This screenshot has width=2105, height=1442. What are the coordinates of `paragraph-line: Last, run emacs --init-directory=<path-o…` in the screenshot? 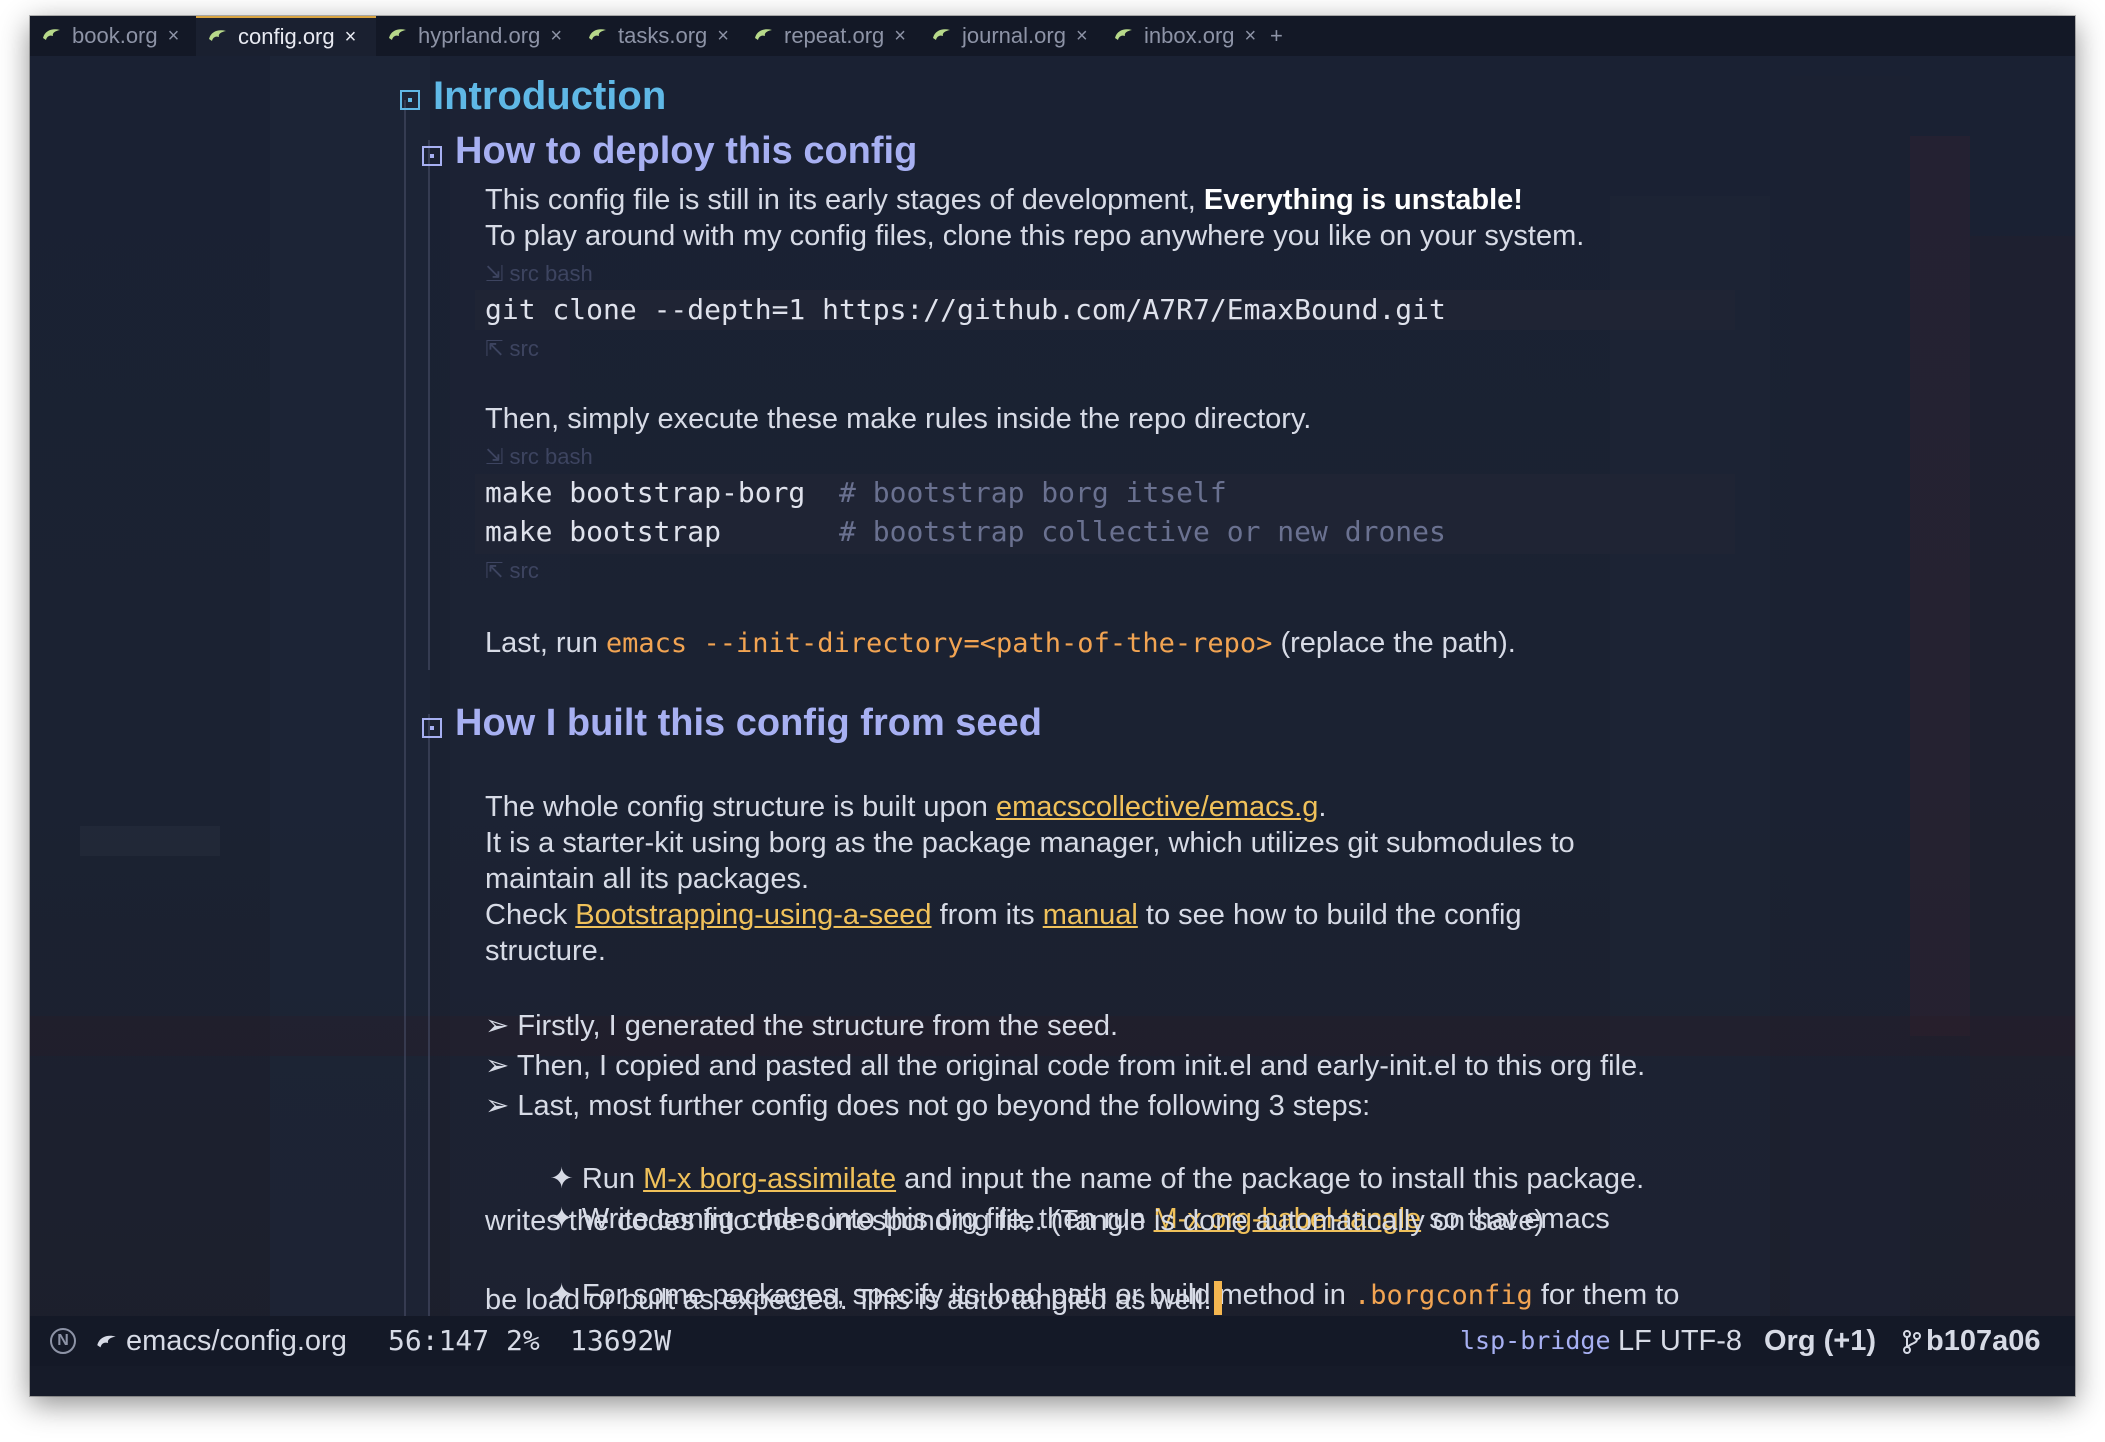 It's located at (1000, 643).